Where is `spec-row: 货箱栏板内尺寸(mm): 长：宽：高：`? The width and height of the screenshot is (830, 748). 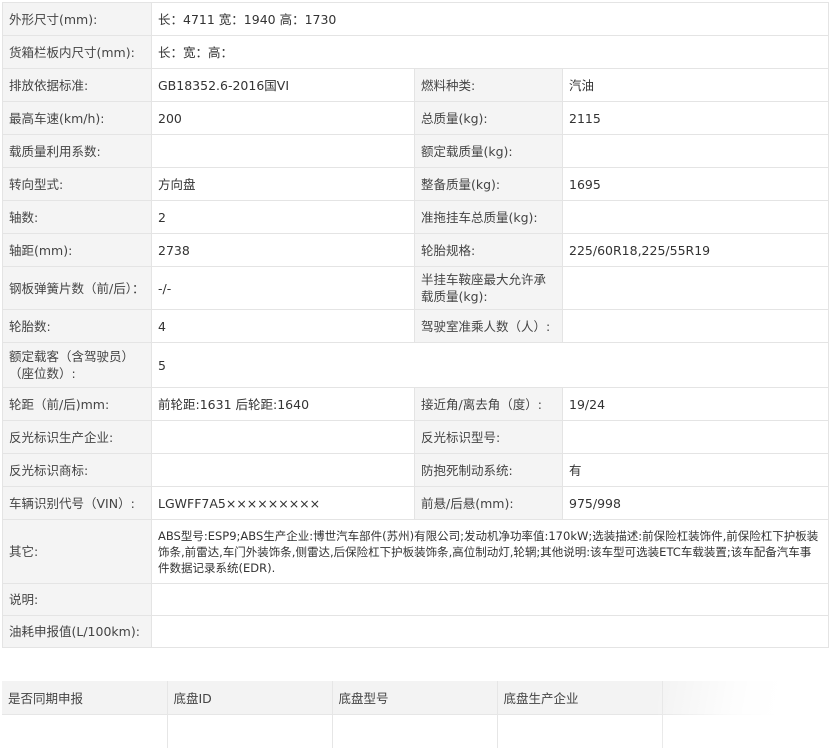
spec-row: 货箱栏板内尺寸(mm): 长：宽：高： is located at coordinates (415, 52).